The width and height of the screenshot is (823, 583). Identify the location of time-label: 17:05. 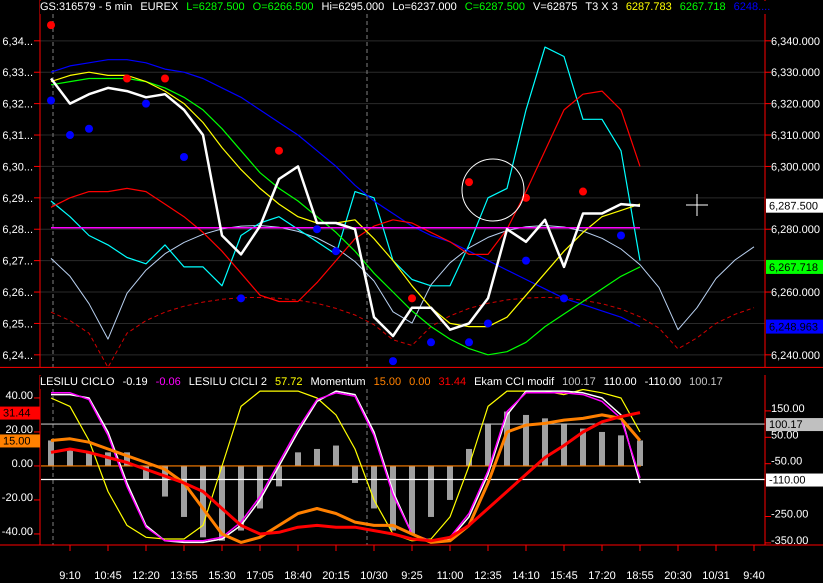
(260, 576).